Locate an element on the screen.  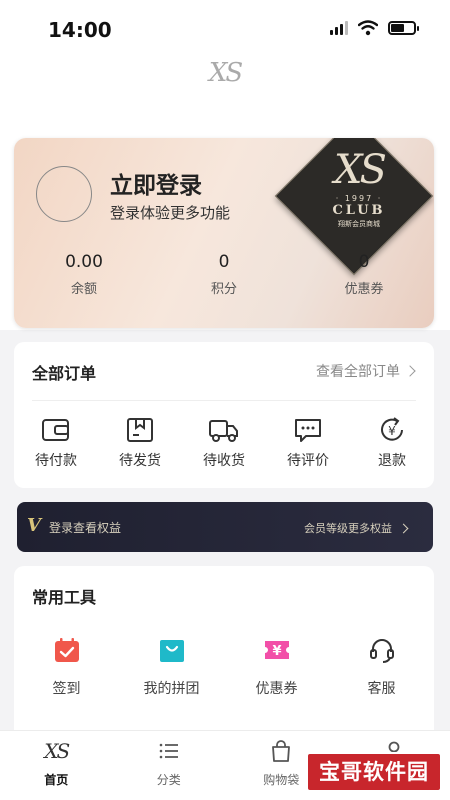
headset-icon is located at coordinates (381, 651).